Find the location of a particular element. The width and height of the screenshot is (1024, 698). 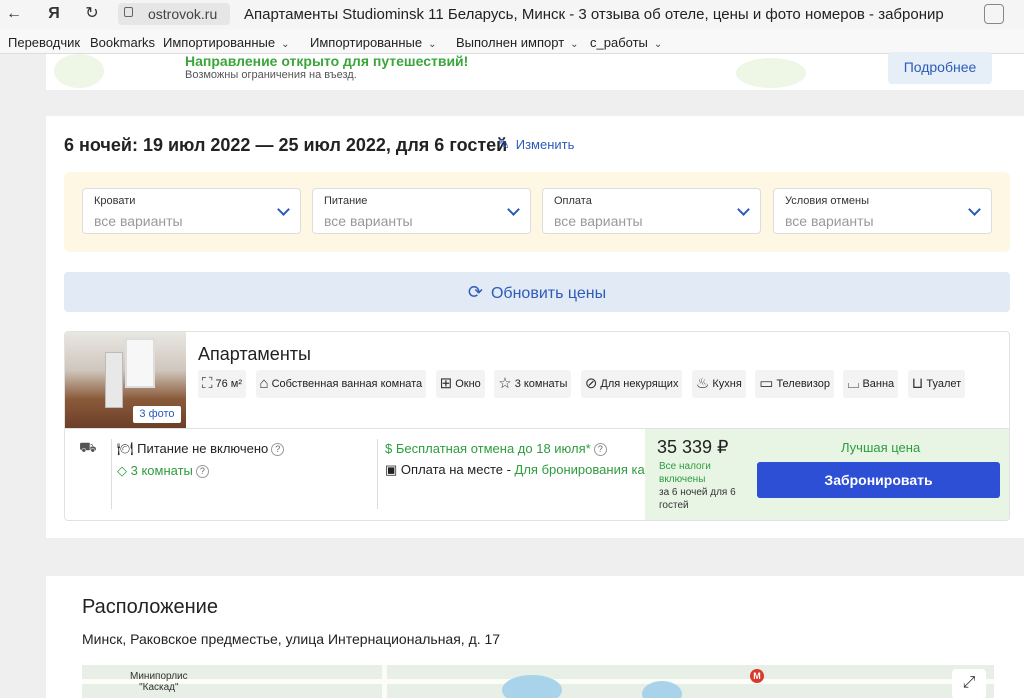

map: Минипорлис "Каскад" М ⤢ is located at coordinates (538, 681).